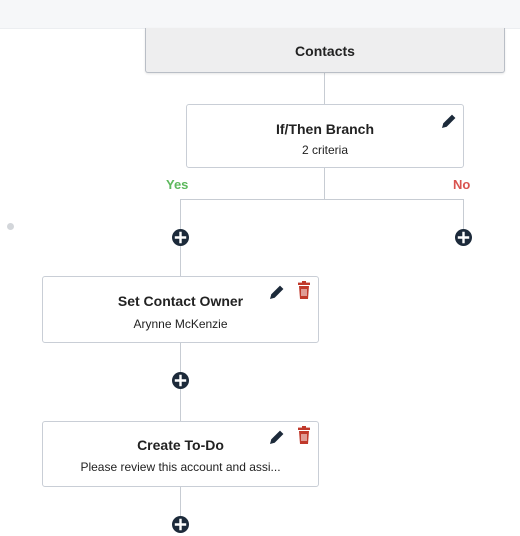 This screenshot has width=520, height=536. I want to click on branch-node: If/Then Branch 2 criteria, so click(325, 136).